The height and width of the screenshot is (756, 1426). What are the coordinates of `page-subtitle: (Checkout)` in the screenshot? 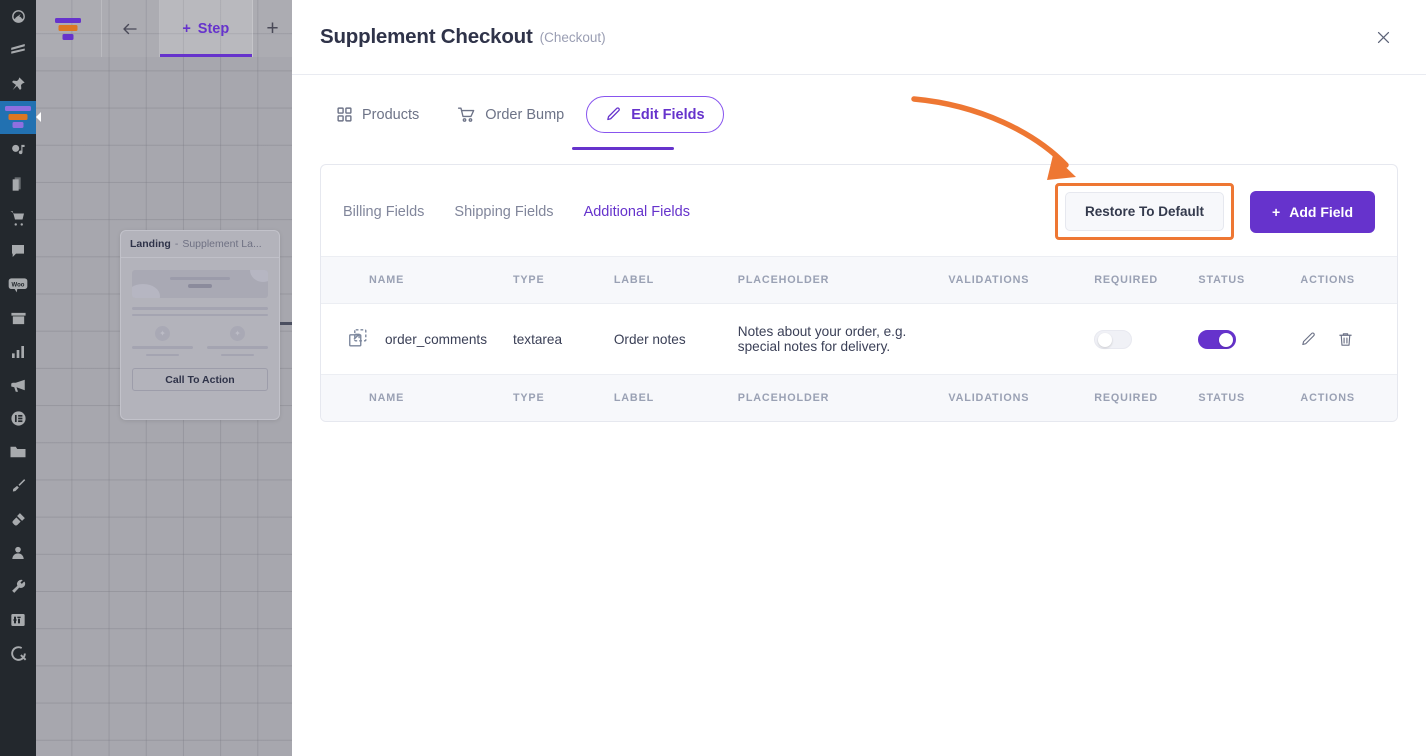 It's located at (572, 37).